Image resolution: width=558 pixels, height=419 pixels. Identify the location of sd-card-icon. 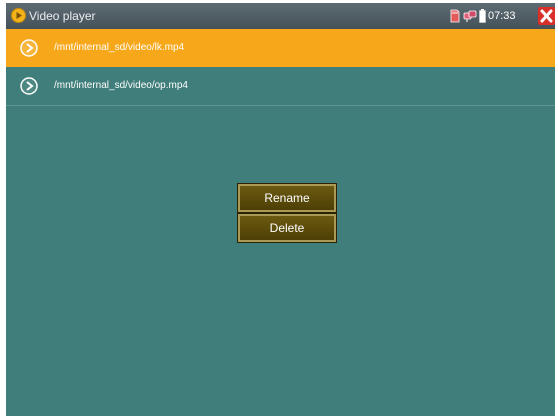
(455, 16).